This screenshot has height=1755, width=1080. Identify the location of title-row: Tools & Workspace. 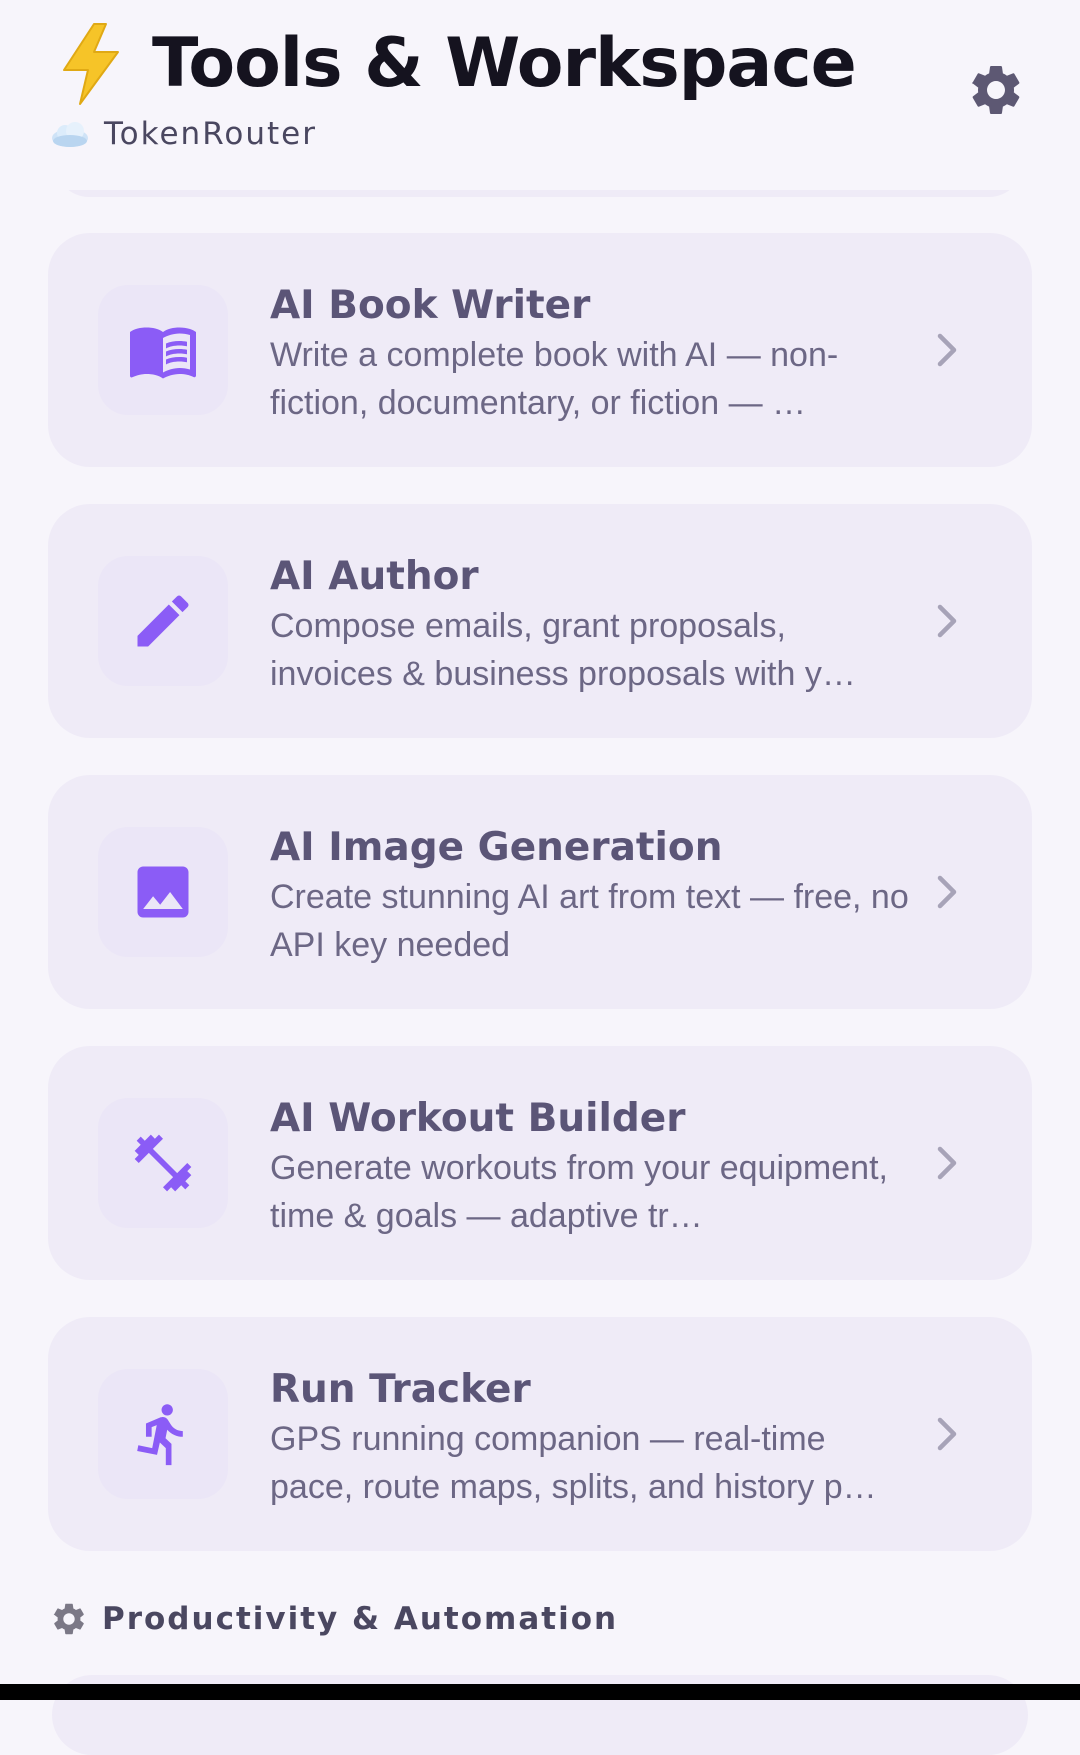
(457, 64).